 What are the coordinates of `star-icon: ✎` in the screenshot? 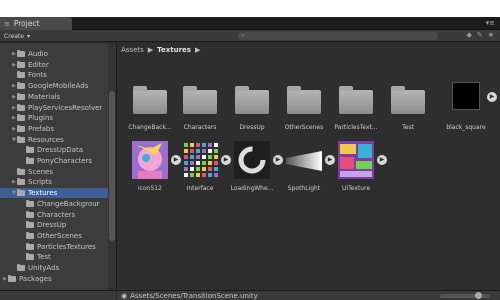 It's located at (480, 35).